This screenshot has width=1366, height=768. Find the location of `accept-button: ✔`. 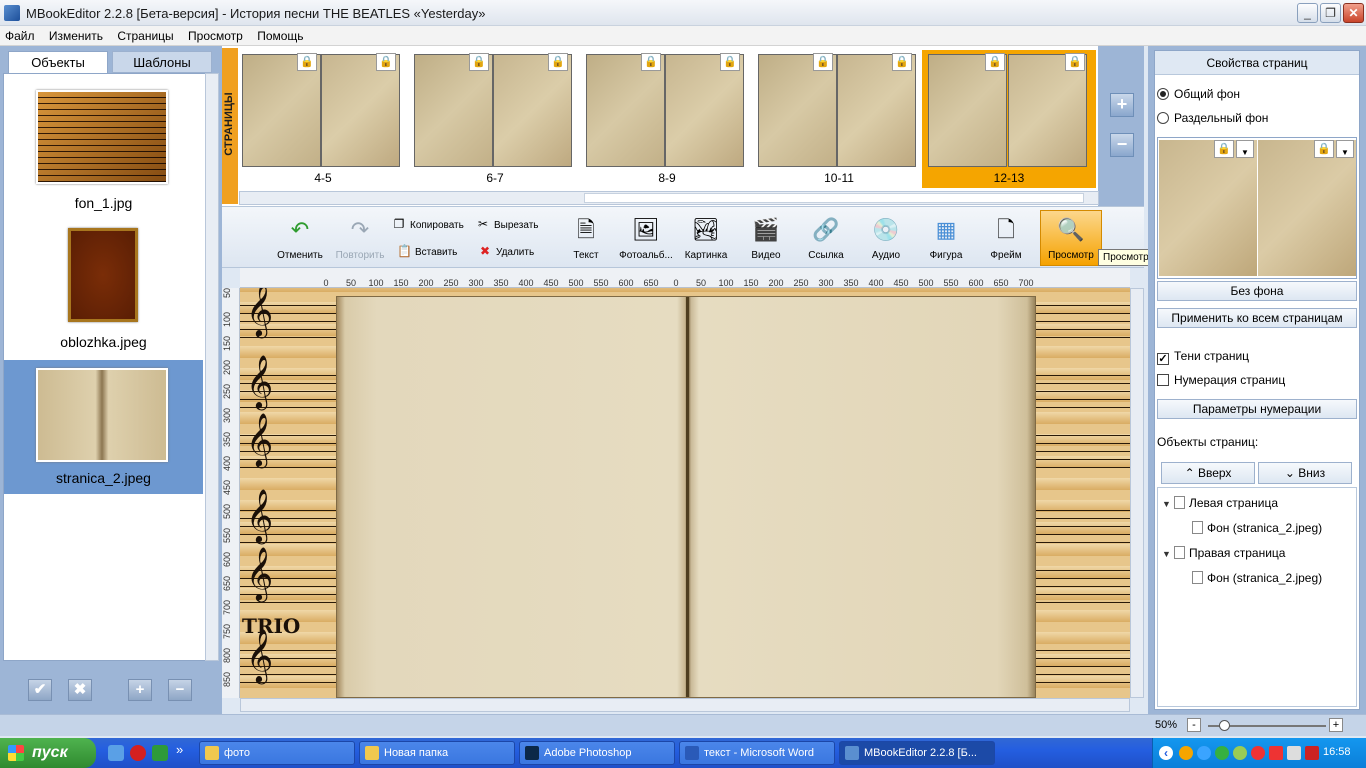

accept-button: ✔ is located at coordinates (40, 690).